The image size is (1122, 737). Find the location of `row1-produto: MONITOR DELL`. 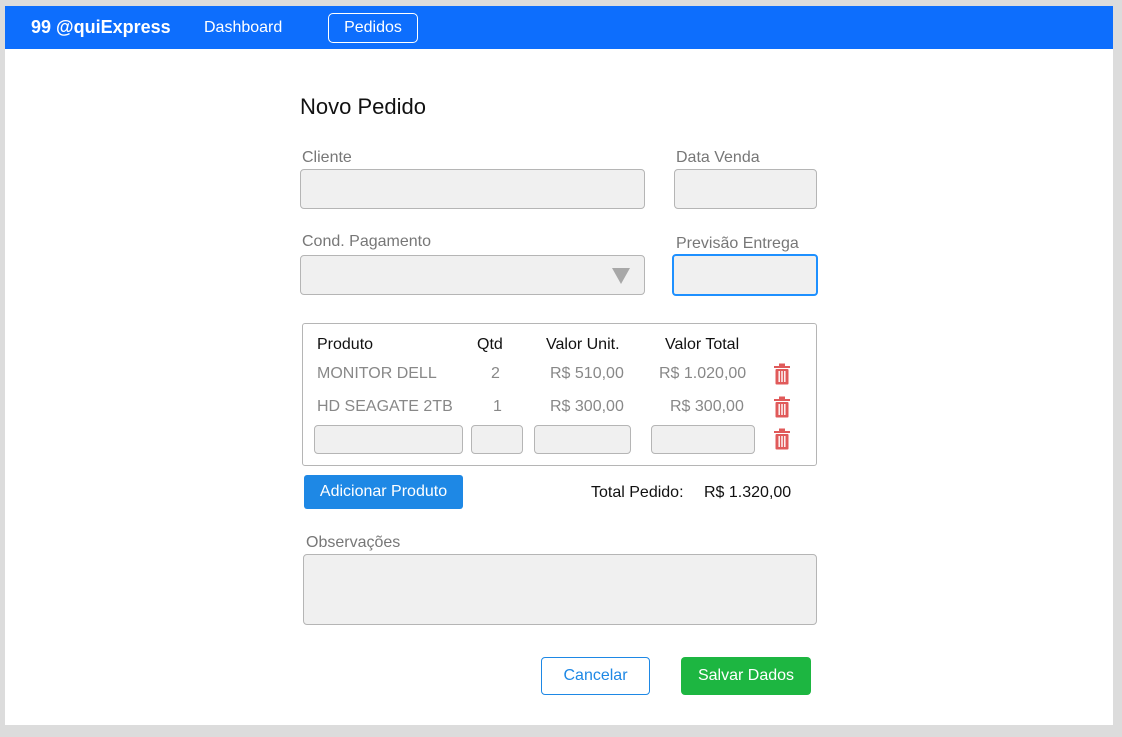

row1-produto: MONITOR DELL is located at coordinates (377, 373).